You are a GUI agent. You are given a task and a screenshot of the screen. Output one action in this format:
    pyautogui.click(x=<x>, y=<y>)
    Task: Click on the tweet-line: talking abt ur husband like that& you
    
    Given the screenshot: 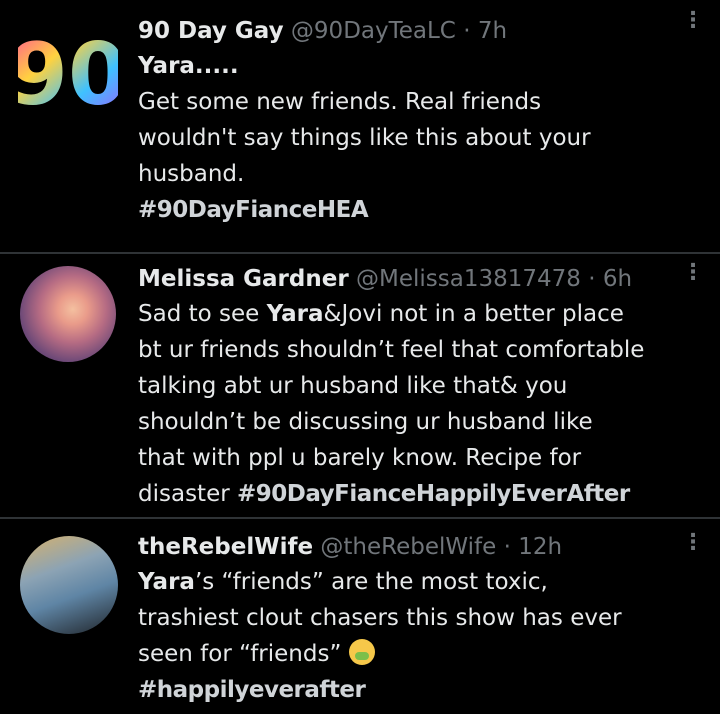 What is the action you would take?
    pyautogui.click(x=353, y=386)
    